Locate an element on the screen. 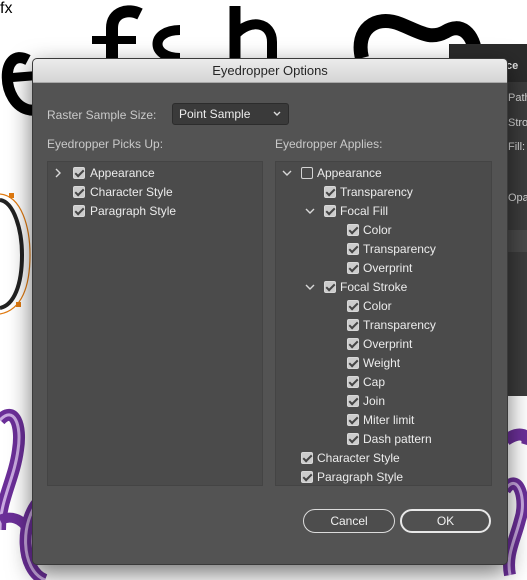  applies-dash-pattern-checkbox is located at coordinates (353, 439).